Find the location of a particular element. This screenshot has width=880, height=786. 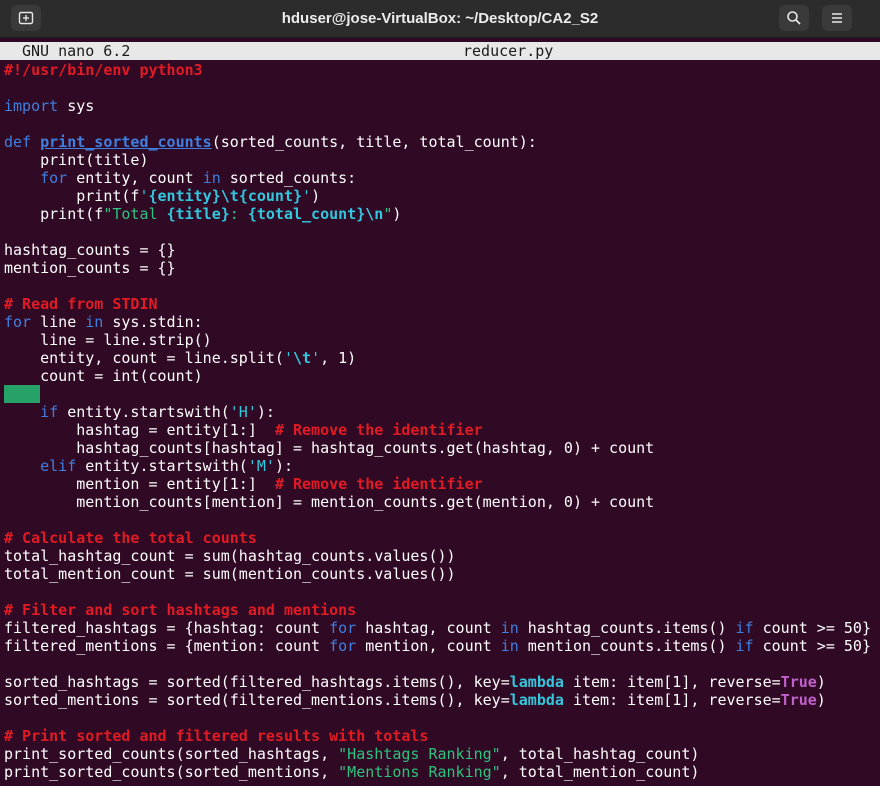

code-token: hashtag_counts = {} is located at coordinates (90, 250).